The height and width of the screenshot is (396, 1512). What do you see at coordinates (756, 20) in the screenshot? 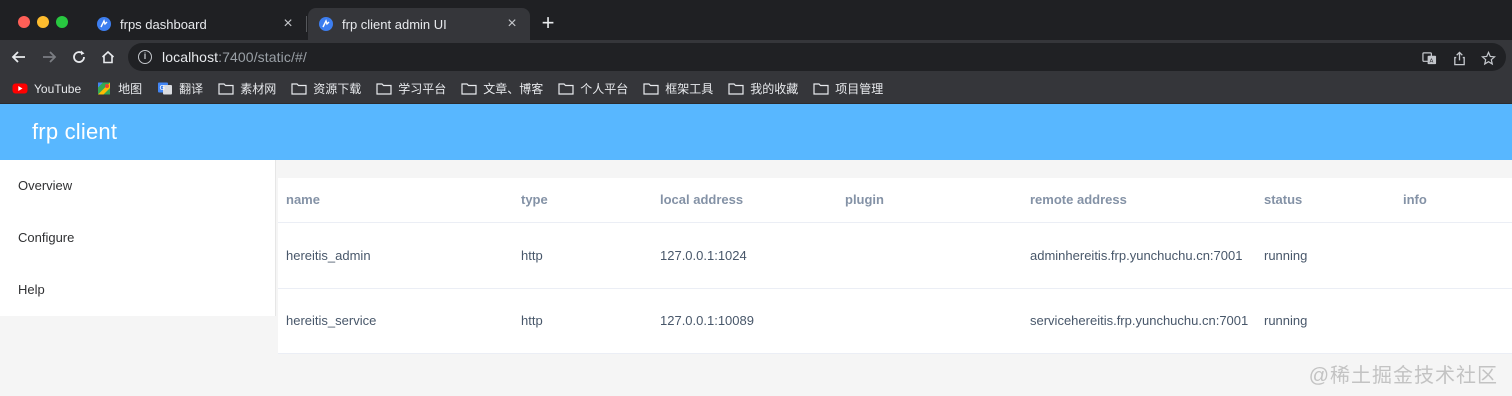
I see `browser-titlebar: frps dashboard × frp client admin UI × +` at bounding box center [756, 20].